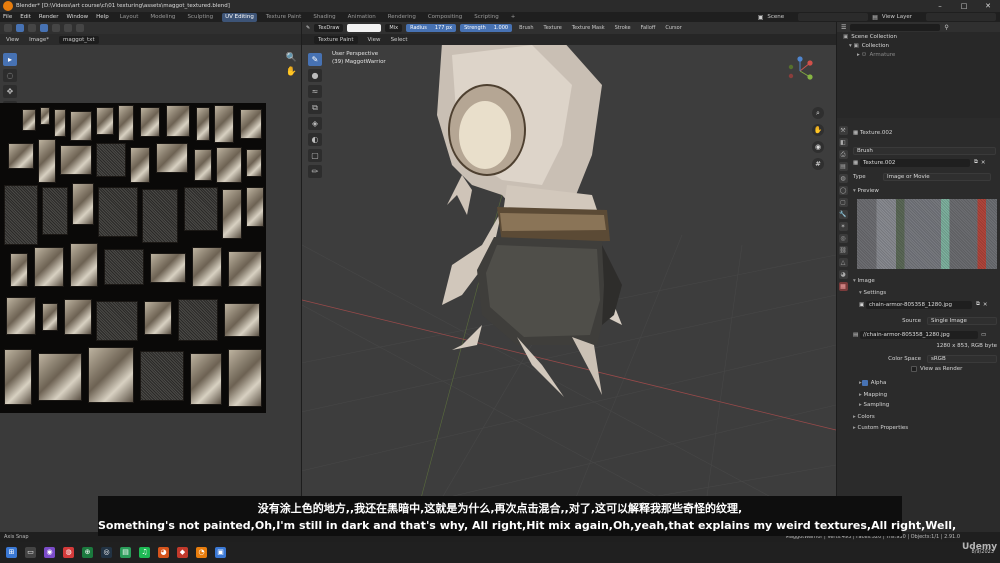 The height and width of the screenshot is (563, 1000). Describe the element at coordinates (79, 39) in the screenshot. I see `image-name-field: maggot_txt` at that location.